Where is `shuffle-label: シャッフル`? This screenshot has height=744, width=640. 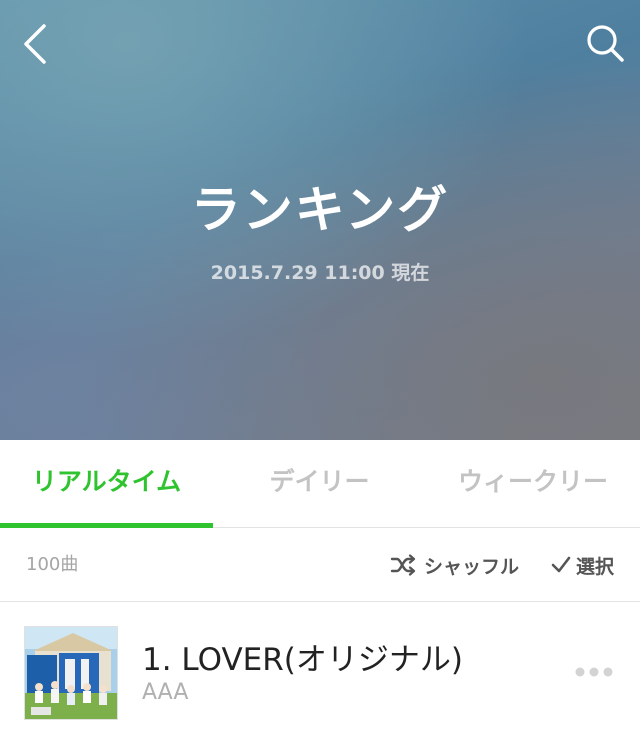 shuffle-label: シャッフル is located at coordinates (472, 566).